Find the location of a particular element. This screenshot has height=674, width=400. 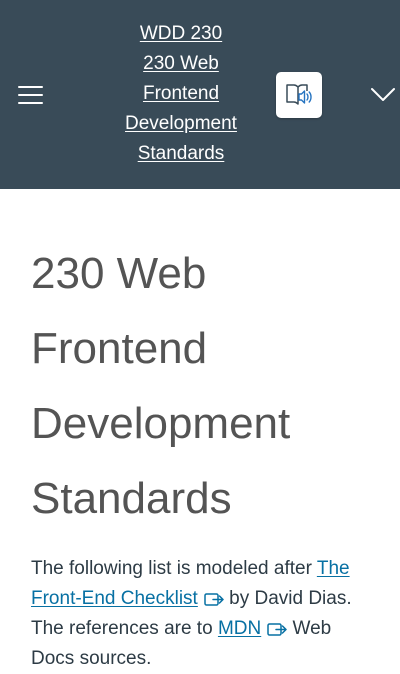

page-title-line: 230 Web is located at coordinates (119, 273).